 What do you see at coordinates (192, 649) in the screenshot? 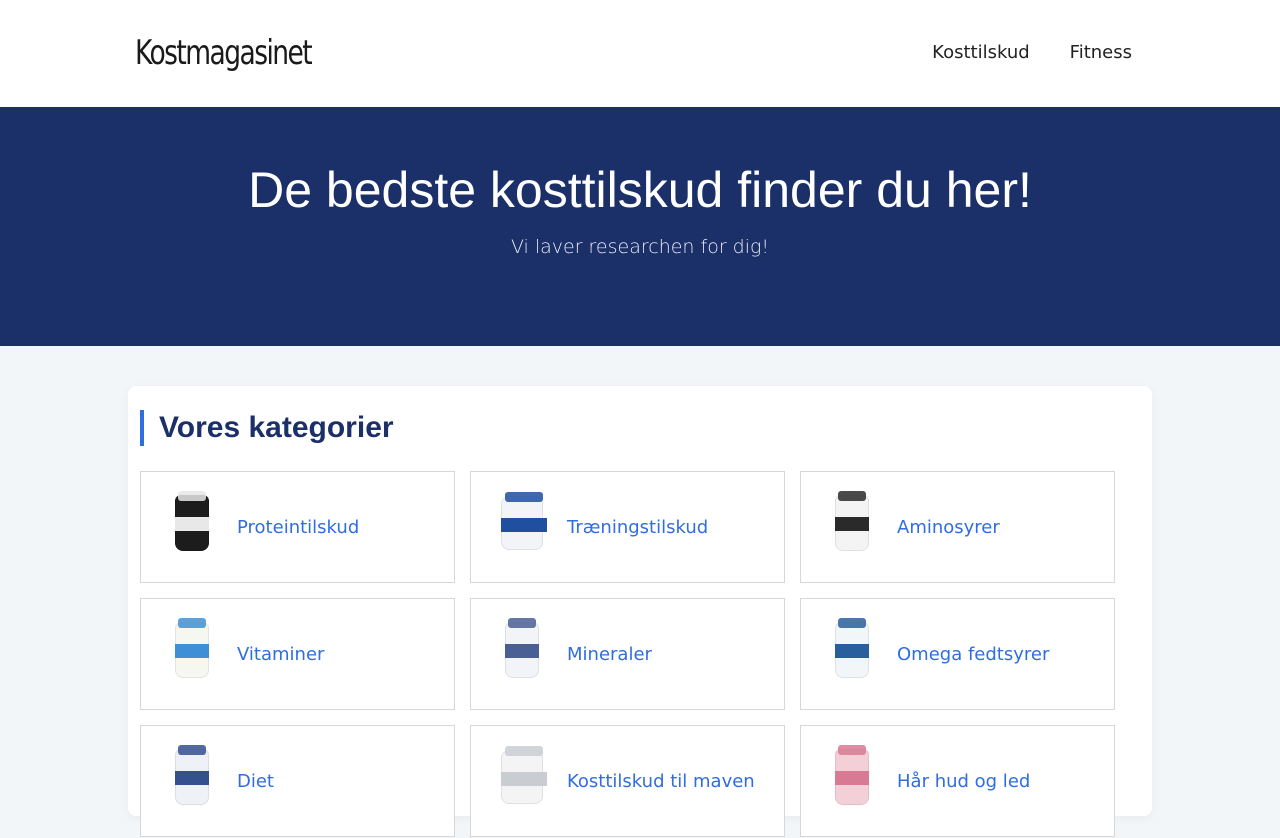
I see `vitamin-jar-icon` at bounding box center [192, 649].